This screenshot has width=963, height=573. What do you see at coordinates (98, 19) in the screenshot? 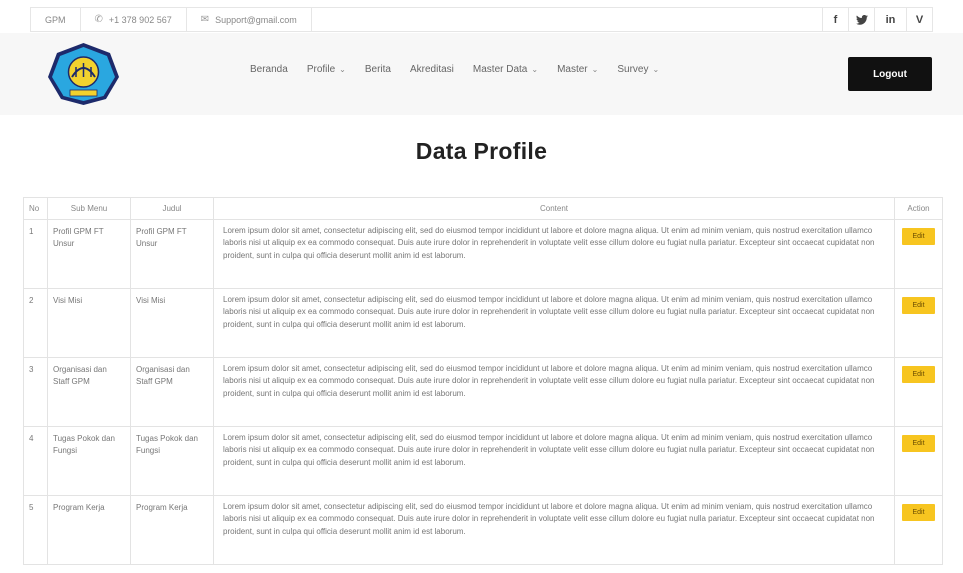
I see `phone-icon: ✆` at bounding box center [98, 19].